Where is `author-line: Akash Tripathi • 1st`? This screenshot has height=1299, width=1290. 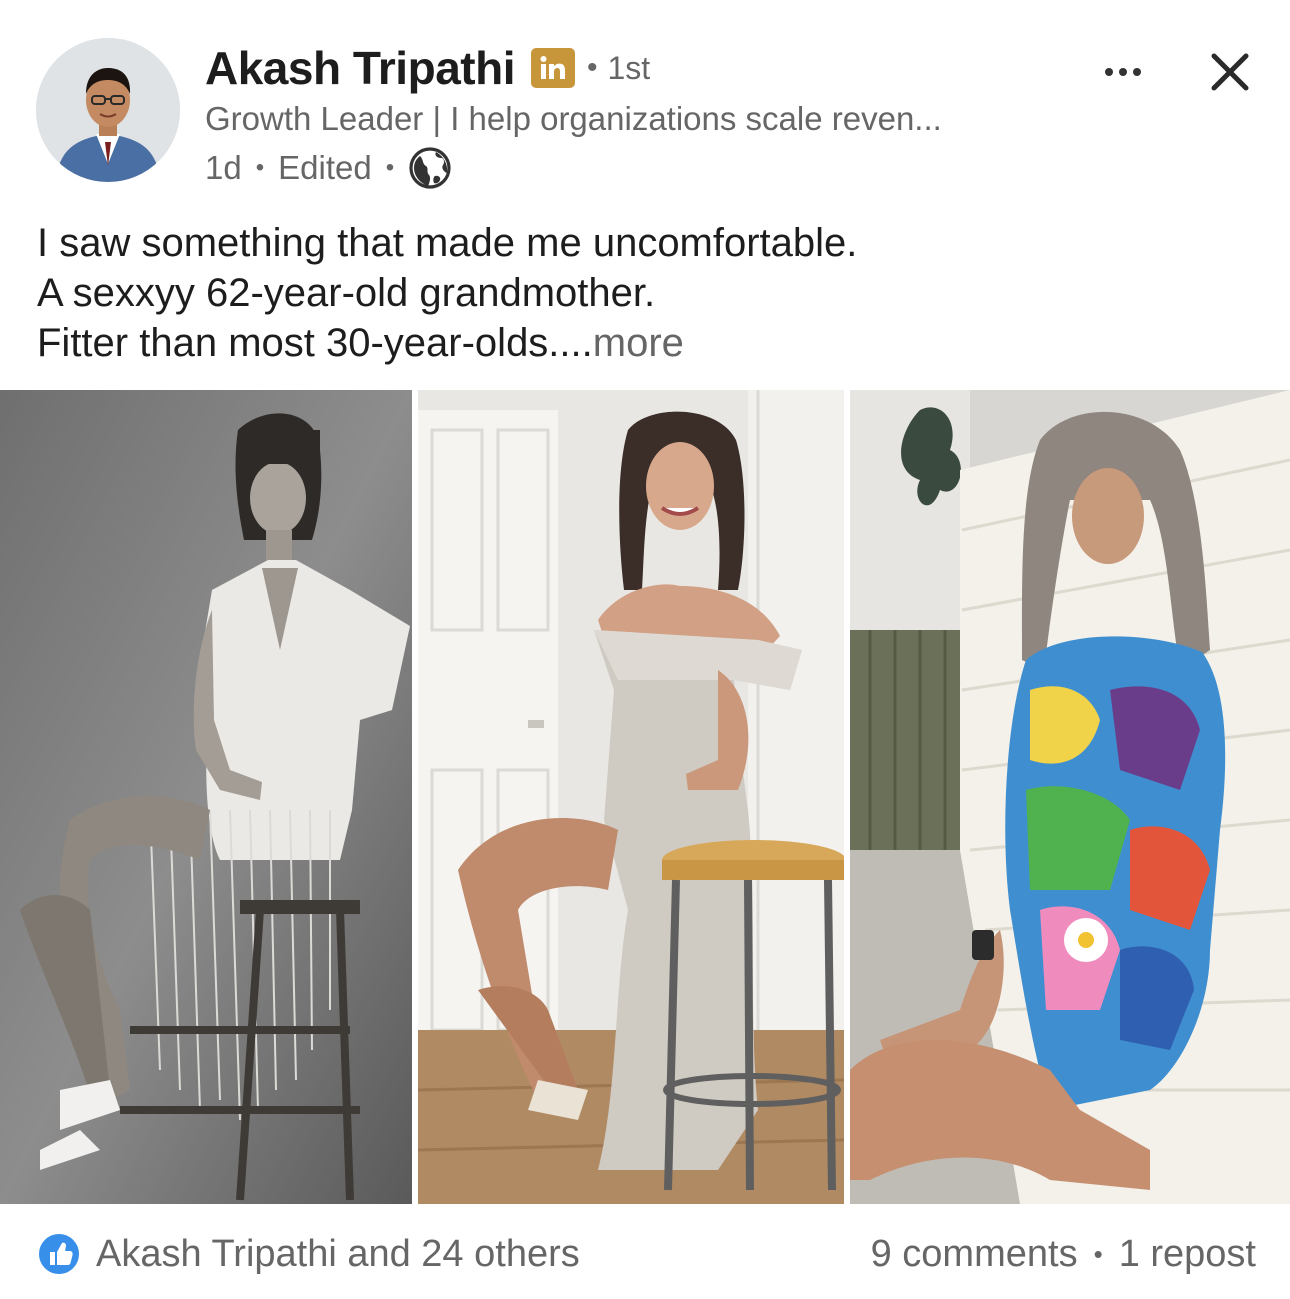
author-line: Akash Tripathi • 1st is located at coordinates (427, 68).